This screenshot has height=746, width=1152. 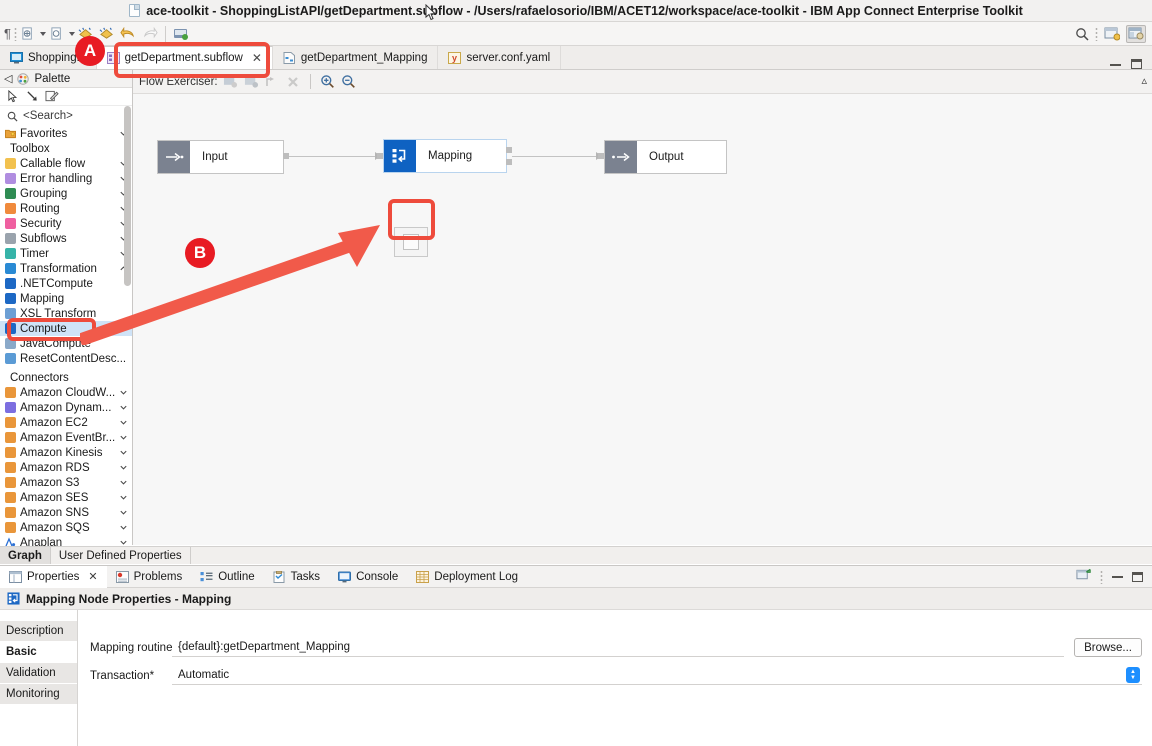 What do you see at coordinates (657, 675) in the screenshot?
I see `transaction-combobox: Automatic ▲ ▼` at bounding box center [657, 675].